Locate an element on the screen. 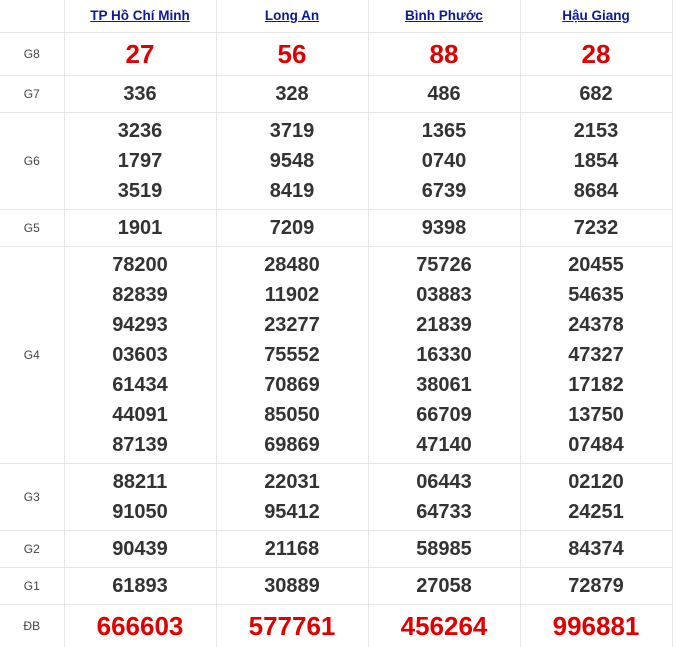  result-cell: 1901 is located at coordinates (140, 228).